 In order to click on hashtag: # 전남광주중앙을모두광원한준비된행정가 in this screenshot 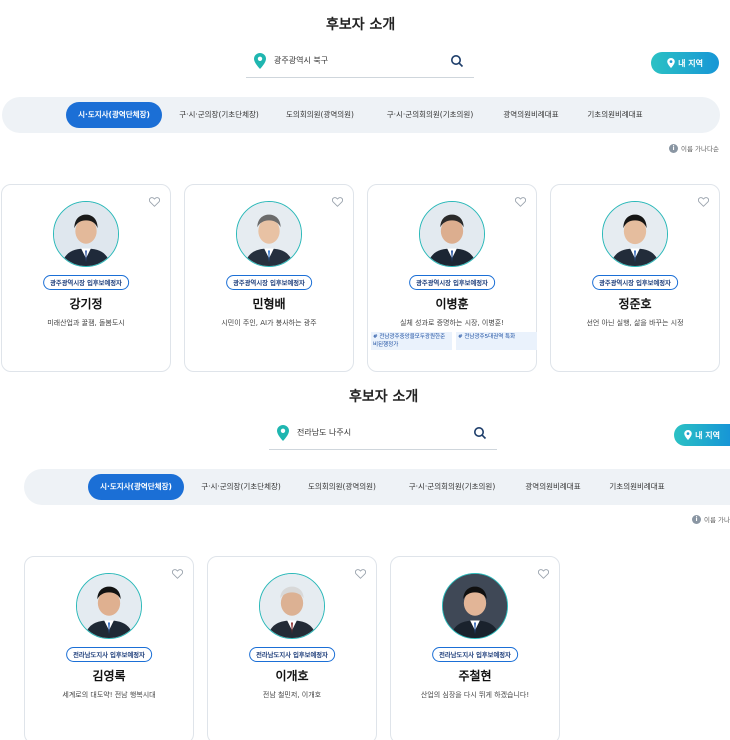, I will do `click(411, 341)`.